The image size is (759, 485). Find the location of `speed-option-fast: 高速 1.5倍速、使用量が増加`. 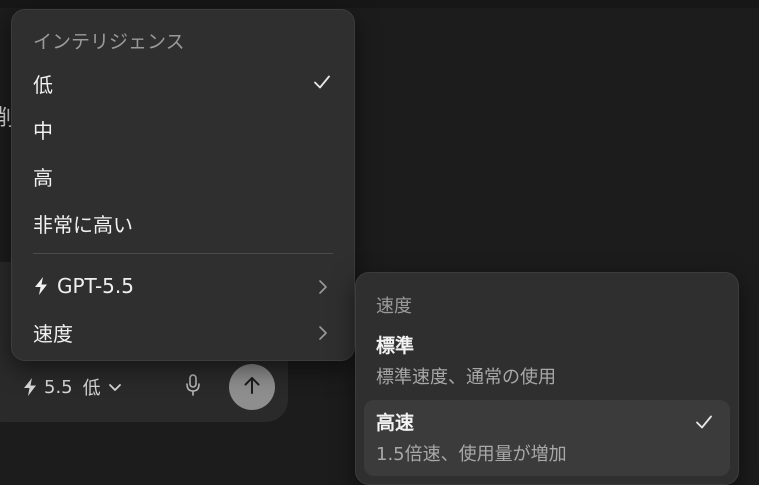

speed-option-fast: 高速 1.5倍速、使用量が増加 is located at coordinates (547, 438).